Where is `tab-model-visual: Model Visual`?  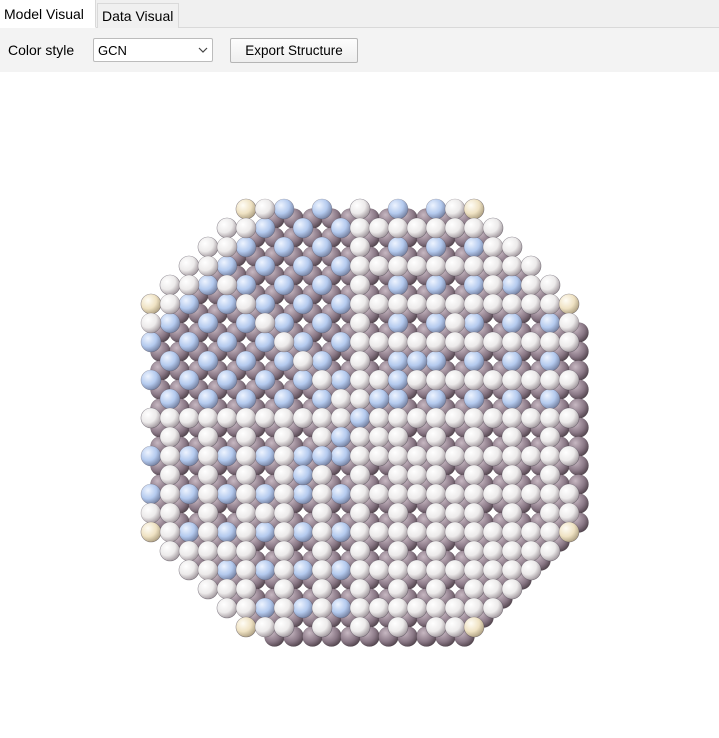 tab-model-visual: Model Visual is located at coordinates (48, 14).